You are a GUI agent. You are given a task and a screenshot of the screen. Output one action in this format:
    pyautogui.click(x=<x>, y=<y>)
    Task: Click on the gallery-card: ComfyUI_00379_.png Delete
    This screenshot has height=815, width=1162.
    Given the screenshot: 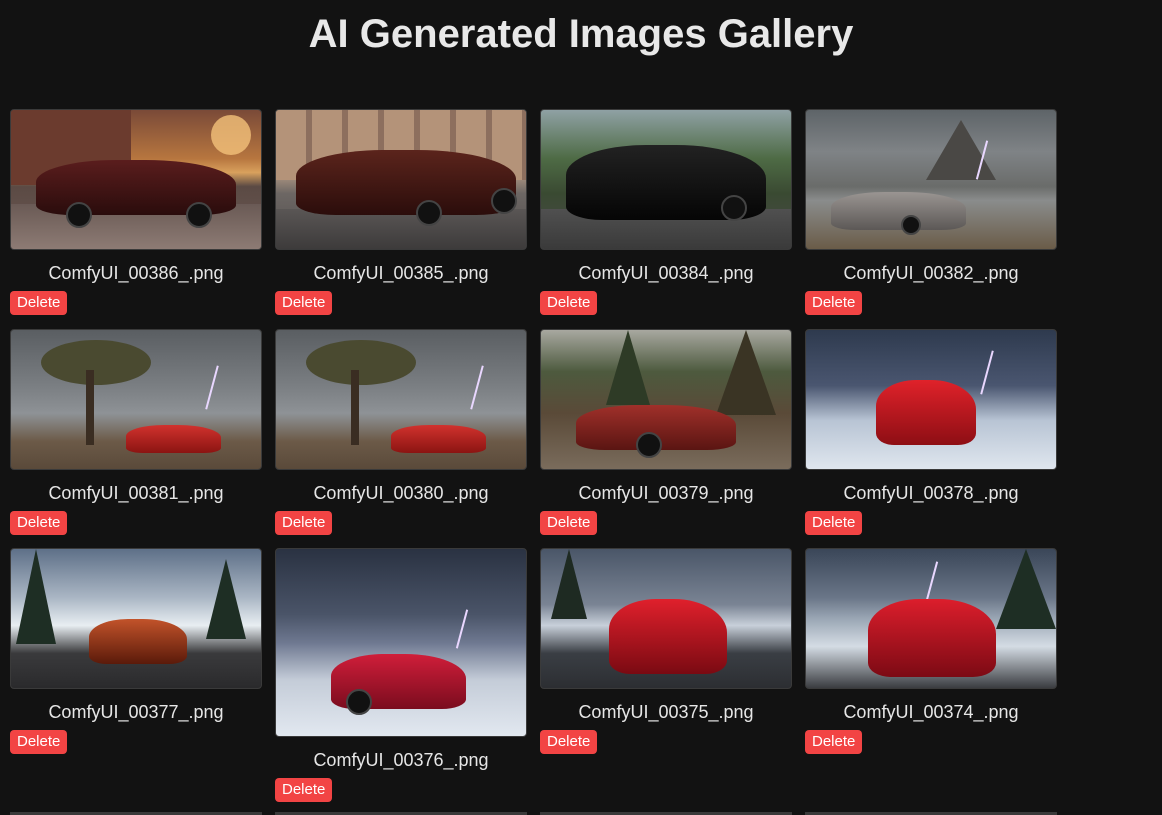 What is the action you would take?
    pyautogui.click(x=666, y=438)
    